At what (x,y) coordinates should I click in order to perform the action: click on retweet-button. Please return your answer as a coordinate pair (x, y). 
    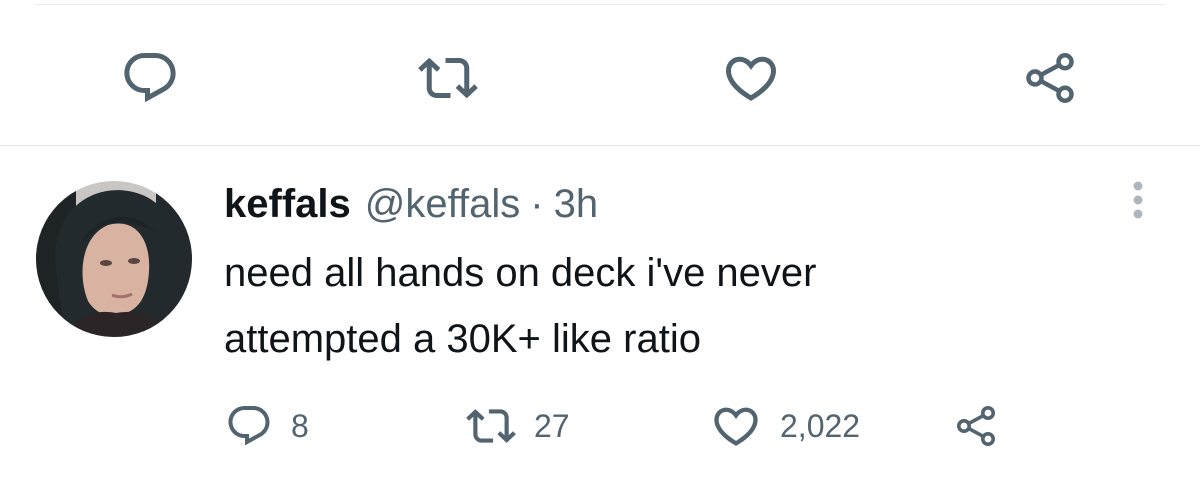
    Looking at the image, I should click on (448, 77).